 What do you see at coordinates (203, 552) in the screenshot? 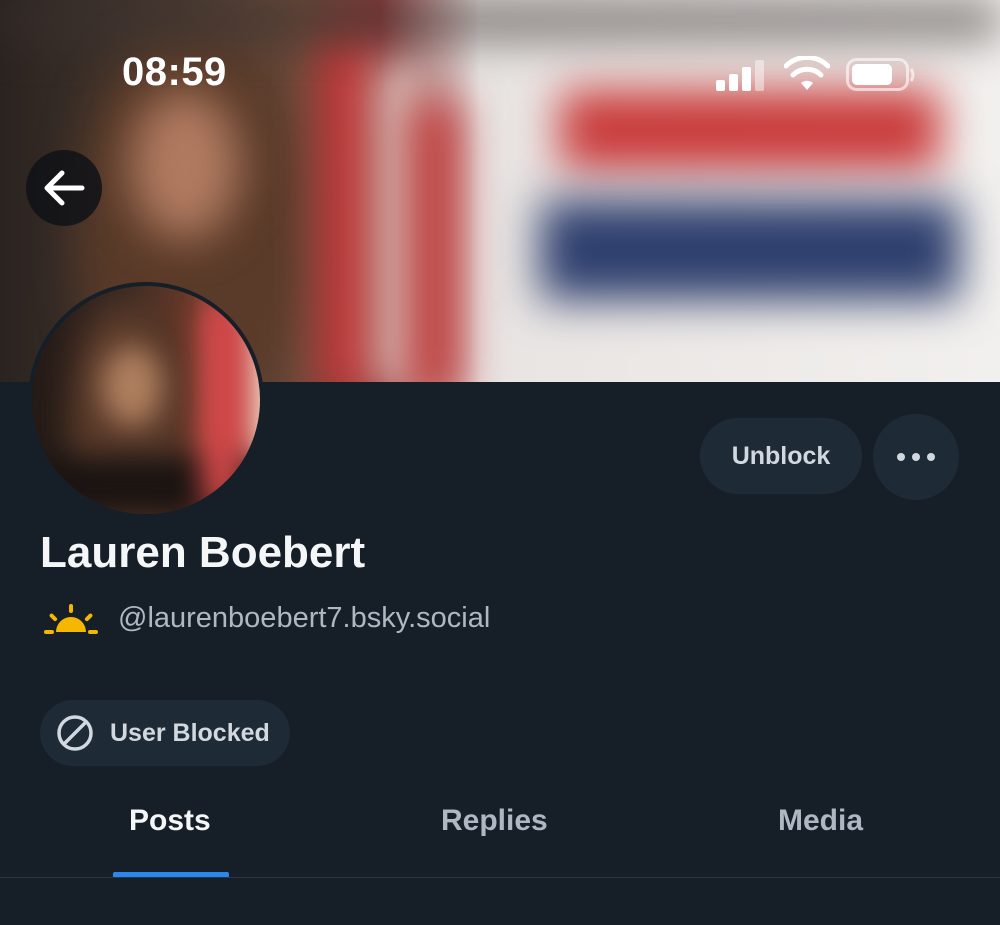
I see `profile-display-name: Lauren Boebert` at bounding box center [203, 552].